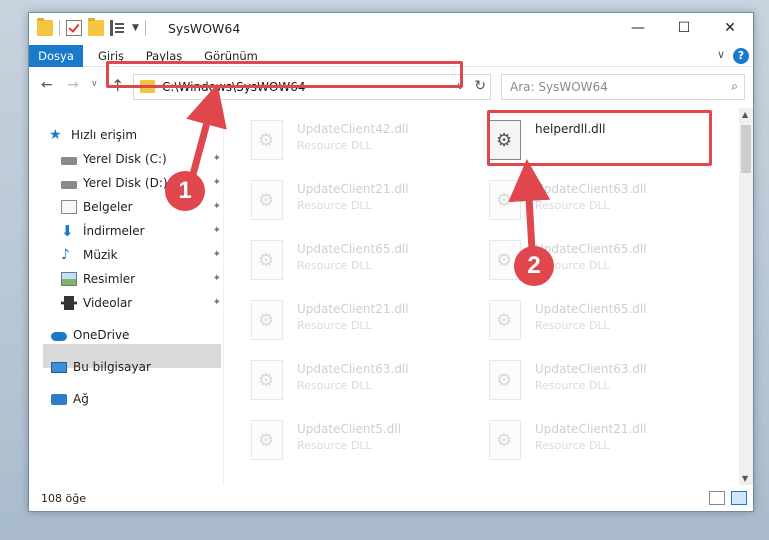 The width and height of the screenshot is (769, 540). What do you see at coordinates (141, 303) in the screenshot?
I see `sidebar-item-videos: Videolar ✦` at bounding box center [141, 303].